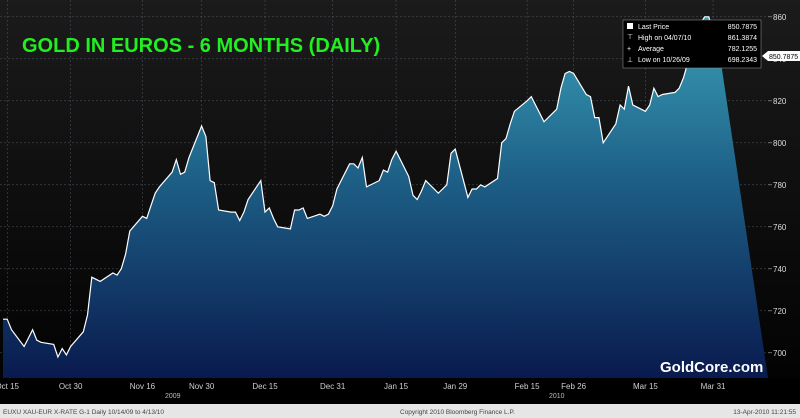 This screenshot has height=418, width=800. I want to click on x-tick-label: Jan 15, so click(396, 386).